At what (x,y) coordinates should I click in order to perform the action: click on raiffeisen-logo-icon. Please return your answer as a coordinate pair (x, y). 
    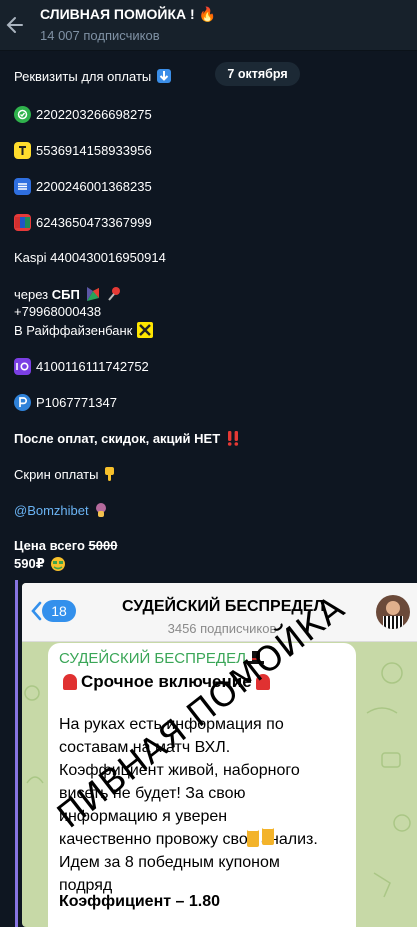
    Looking at the image, I should click on (145, 330).